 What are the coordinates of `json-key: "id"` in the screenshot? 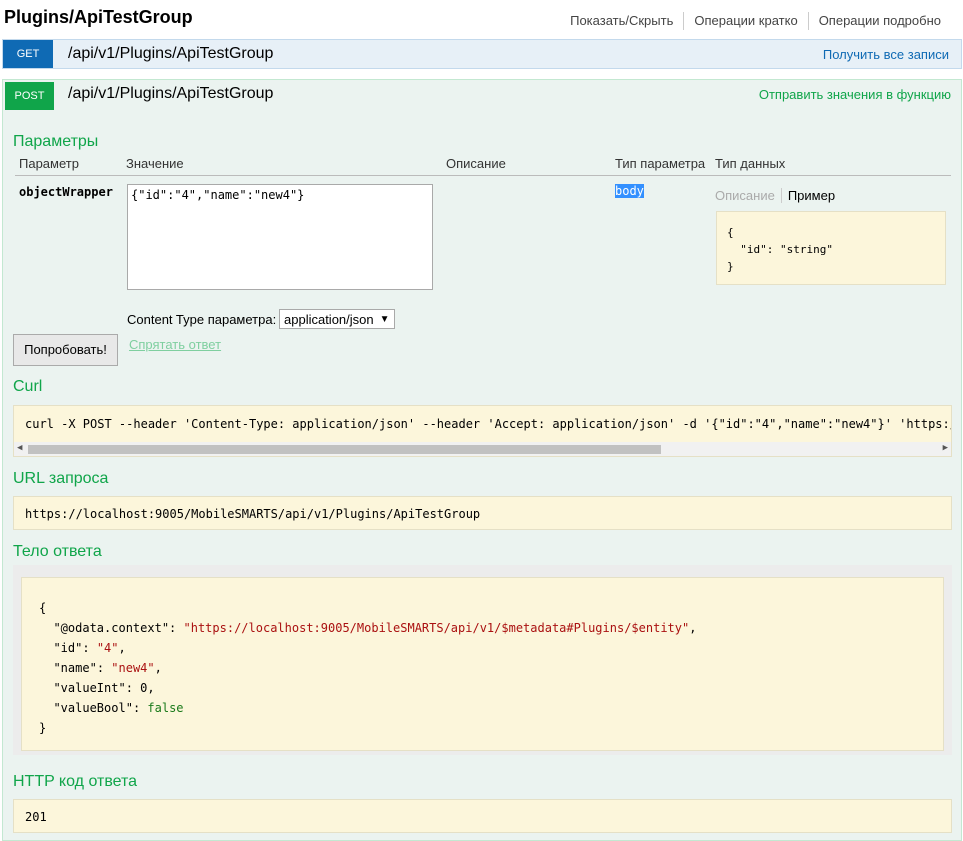 It's located at (68, 648).